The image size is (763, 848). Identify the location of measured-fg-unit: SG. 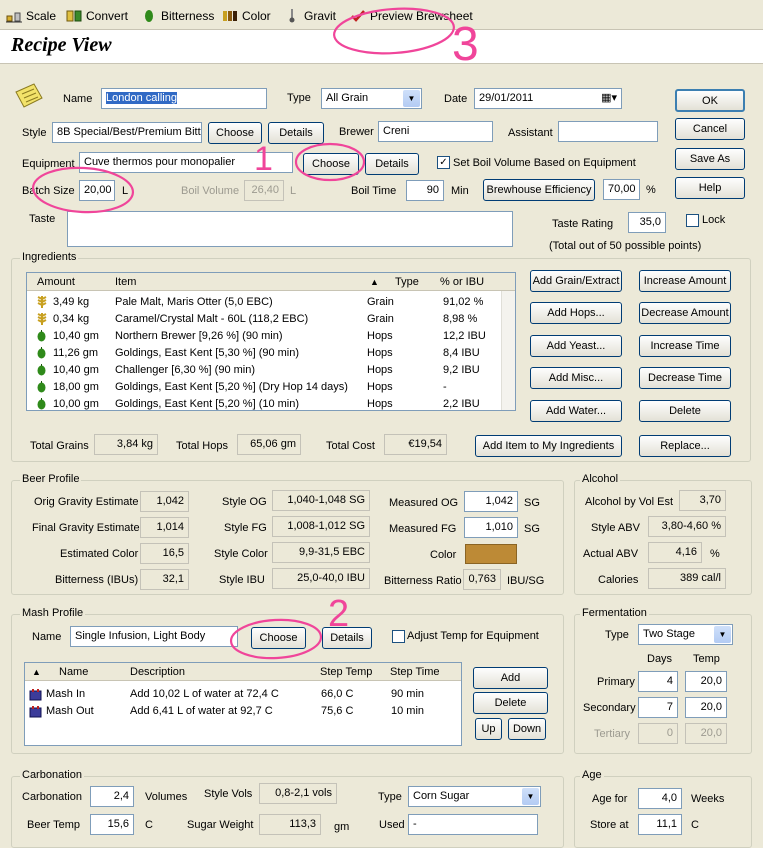
(532, 529).